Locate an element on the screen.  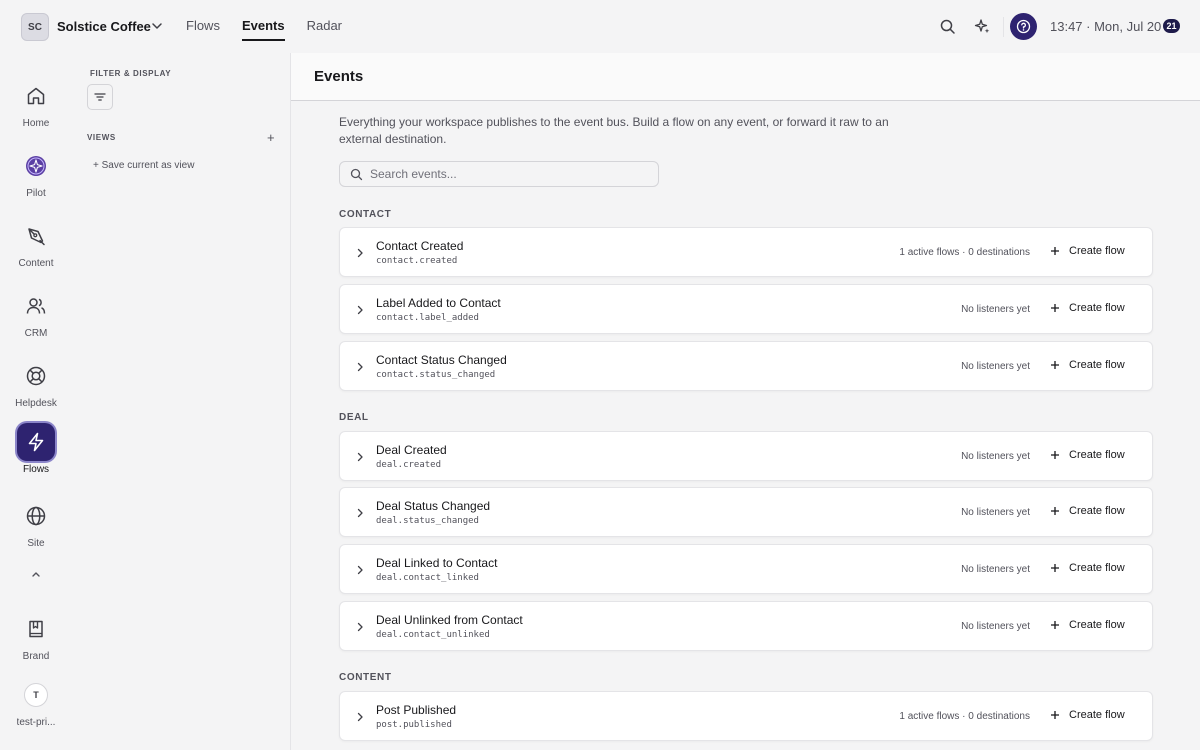
rail-item-content: Content is located at coordinates (36, 243).